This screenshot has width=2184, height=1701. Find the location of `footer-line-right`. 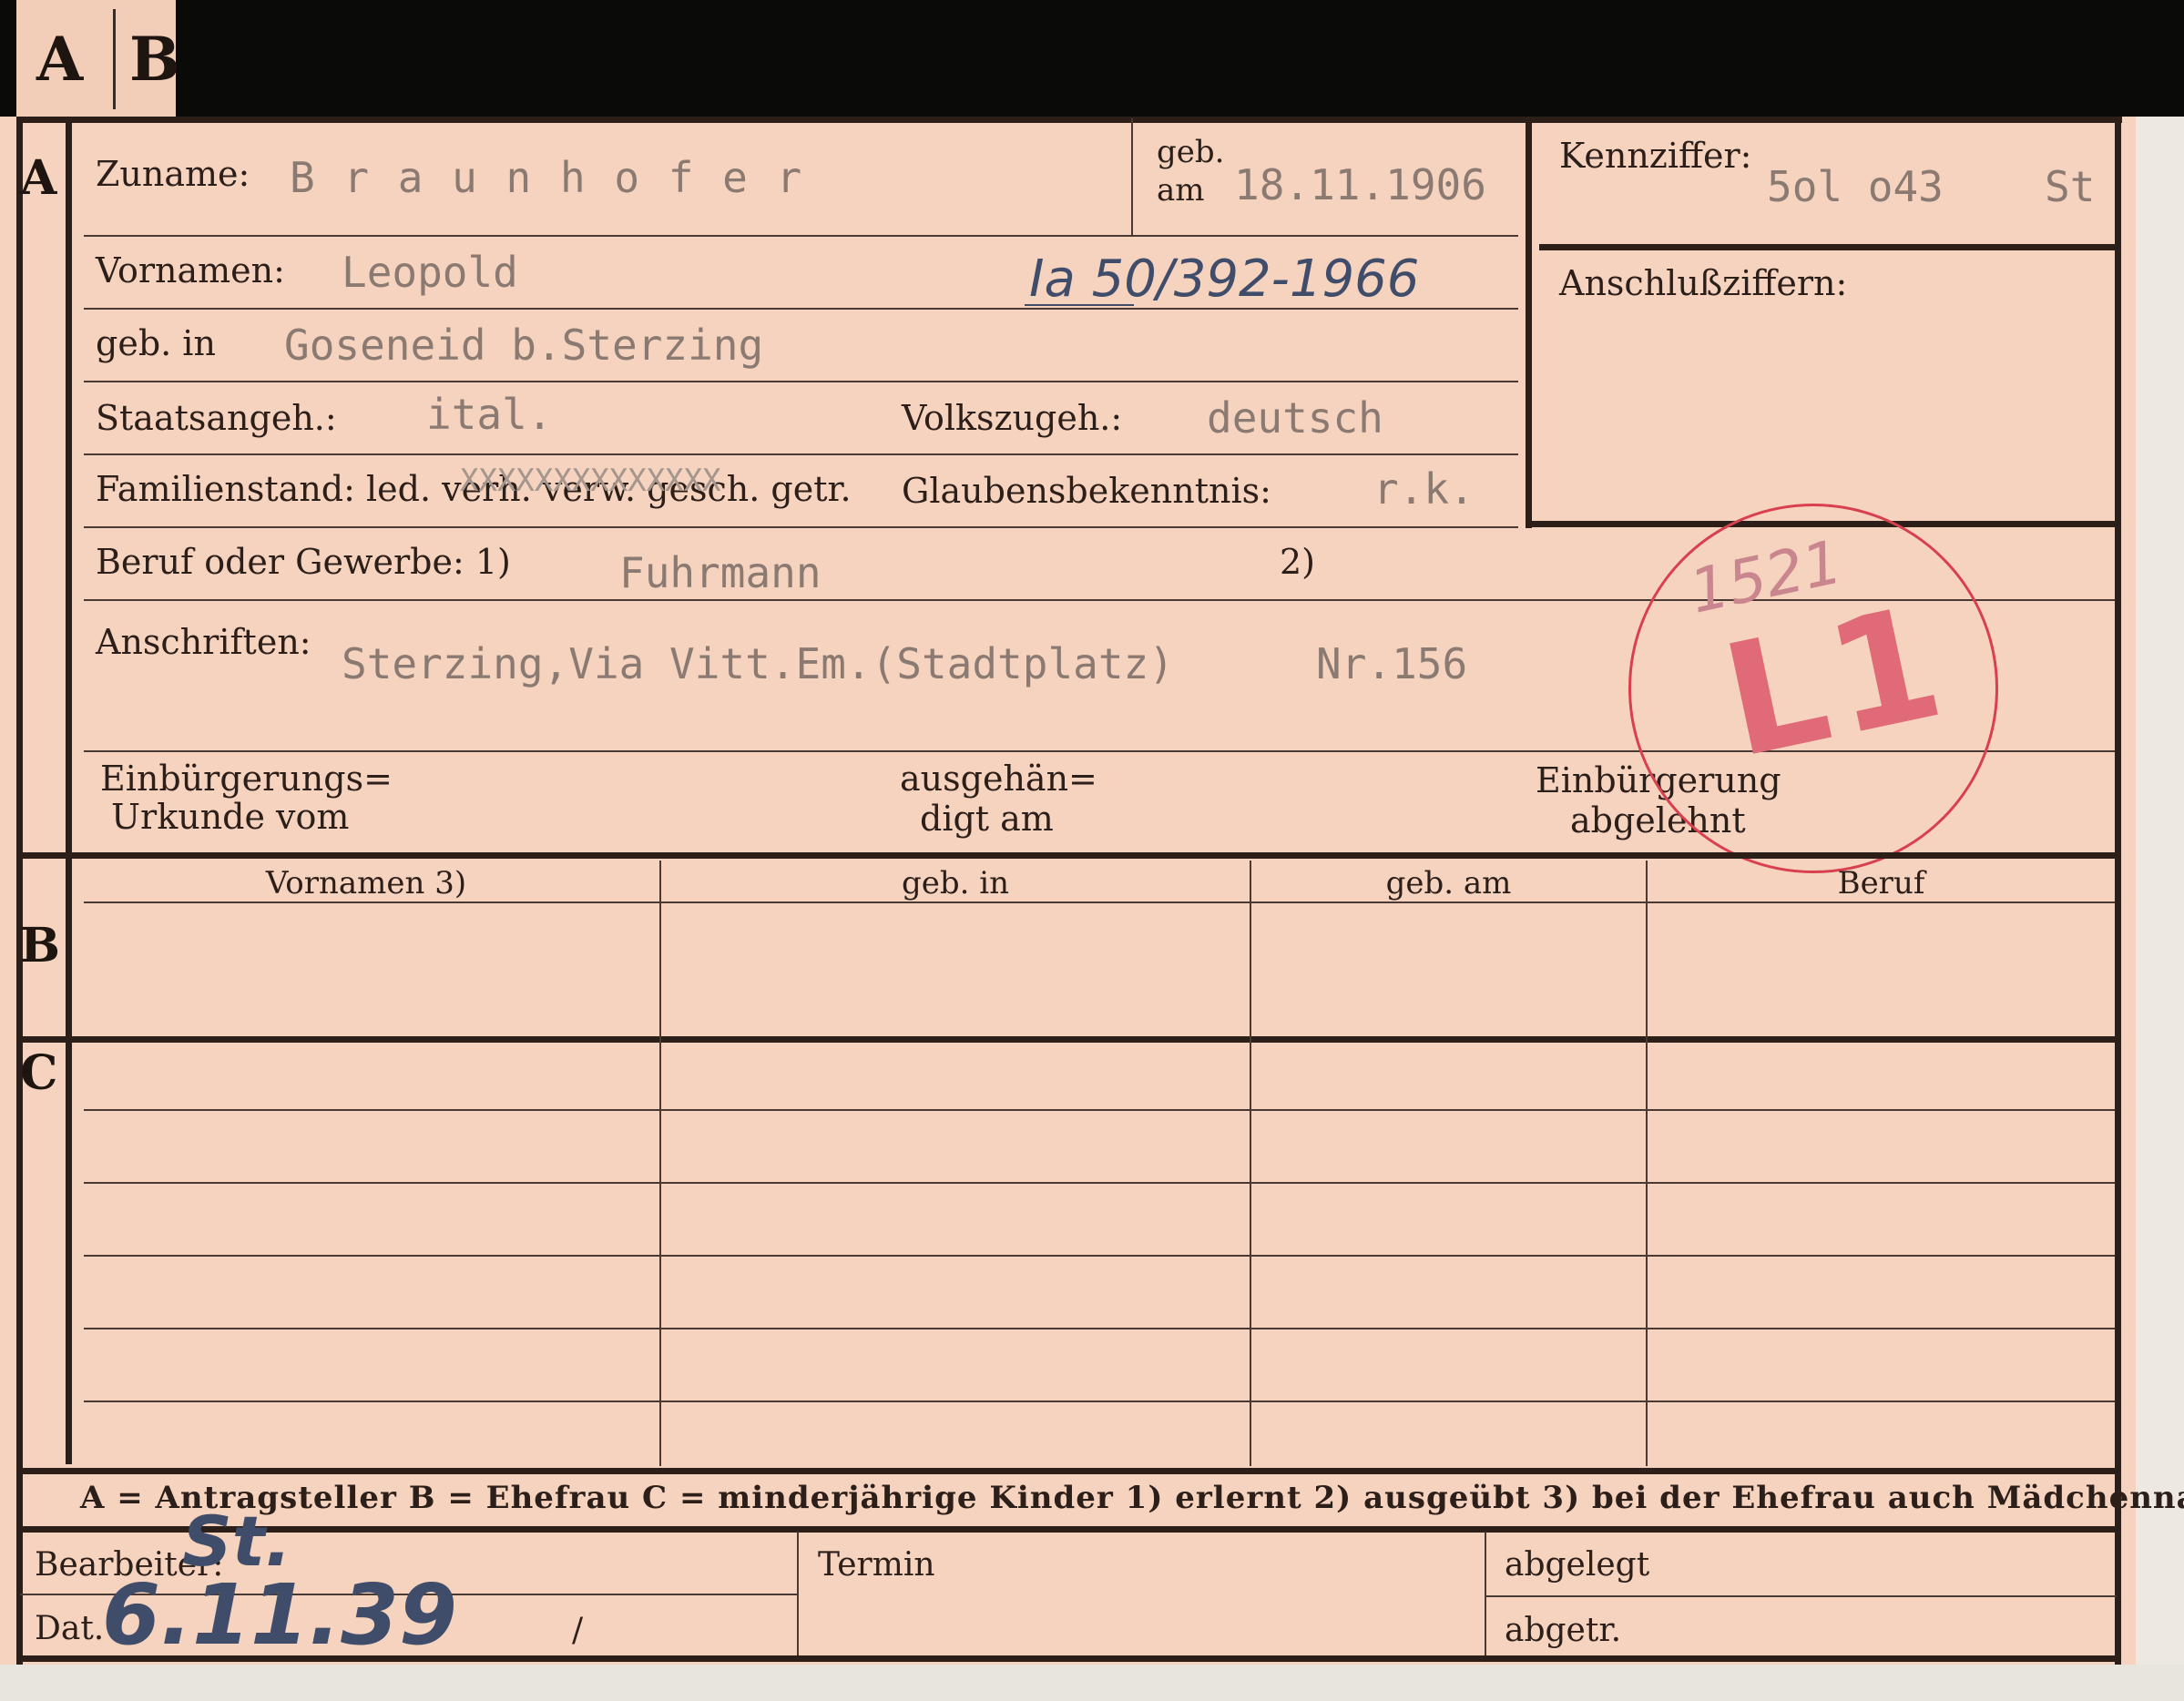

footer-line-right is located at coordinates (1802, 1596).